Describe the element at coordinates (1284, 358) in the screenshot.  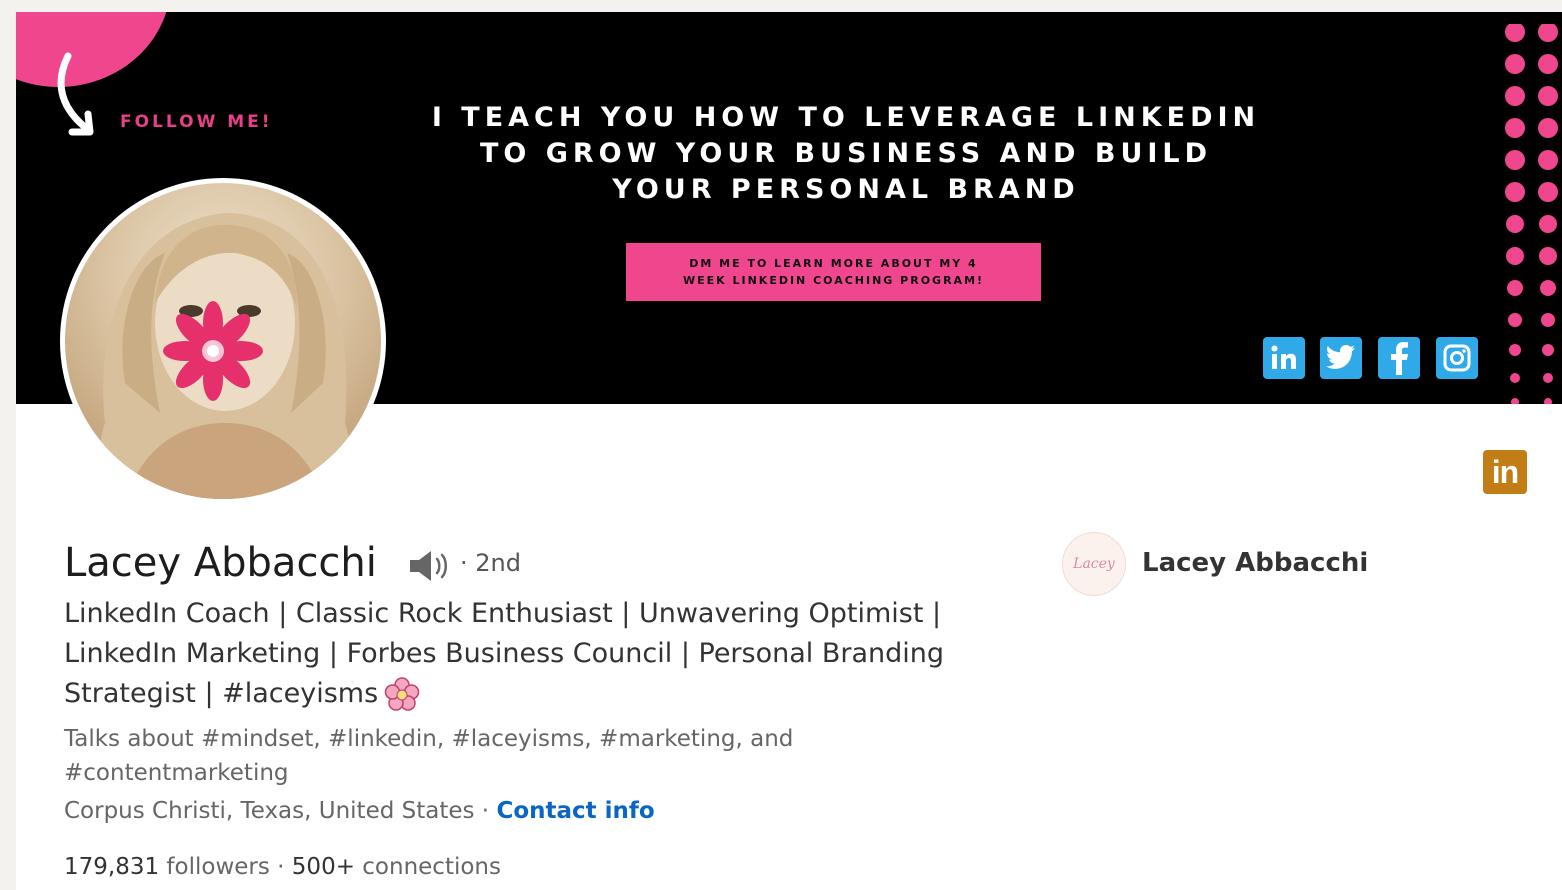
I see `linkedin-icon` at that location.